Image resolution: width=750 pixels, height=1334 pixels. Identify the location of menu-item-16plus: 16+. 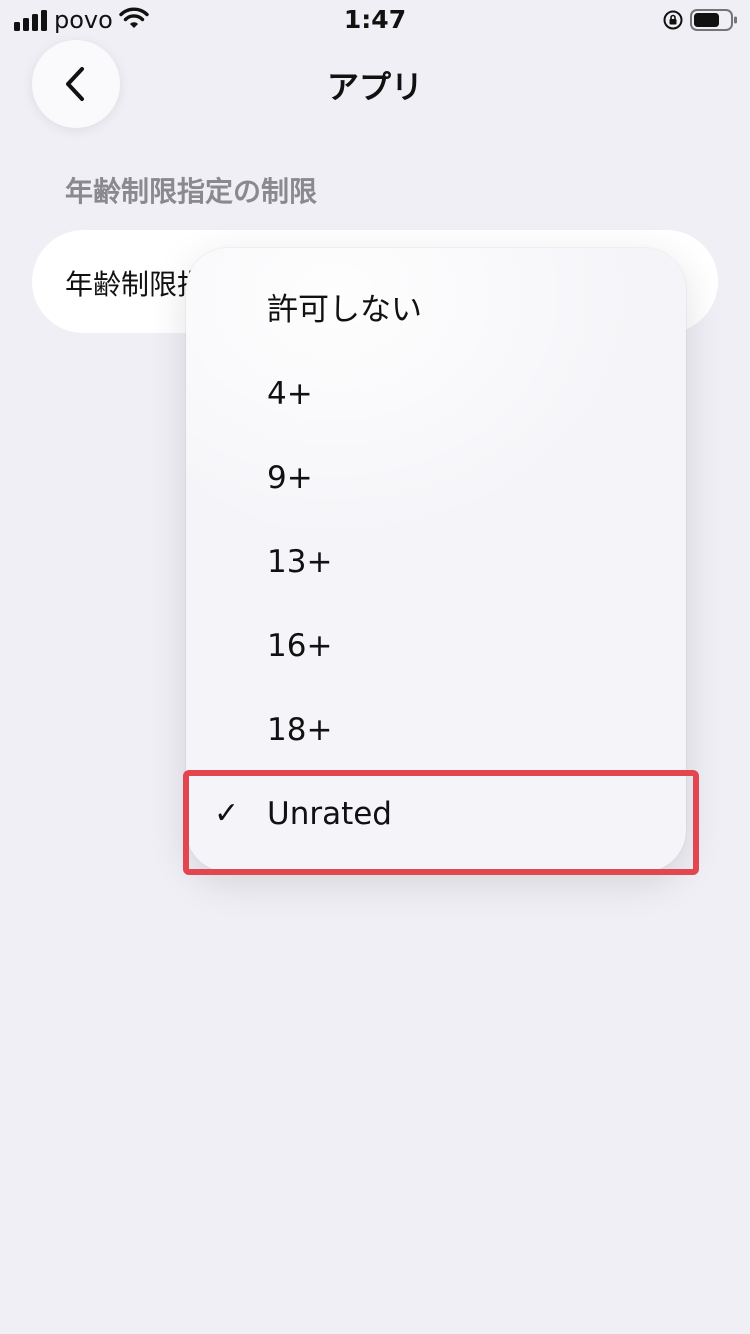
(436, 646).